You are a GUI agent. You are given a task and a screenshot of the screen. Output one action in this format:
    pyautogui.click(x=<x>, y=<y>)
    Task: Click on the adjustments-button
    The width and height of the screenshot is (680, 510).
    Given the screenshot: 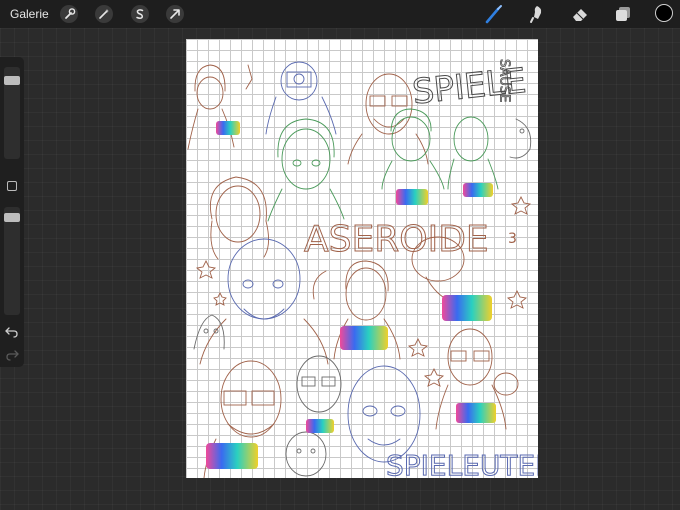 What is the action you would take?
    pyautogui.click(x=104, y=14)
    